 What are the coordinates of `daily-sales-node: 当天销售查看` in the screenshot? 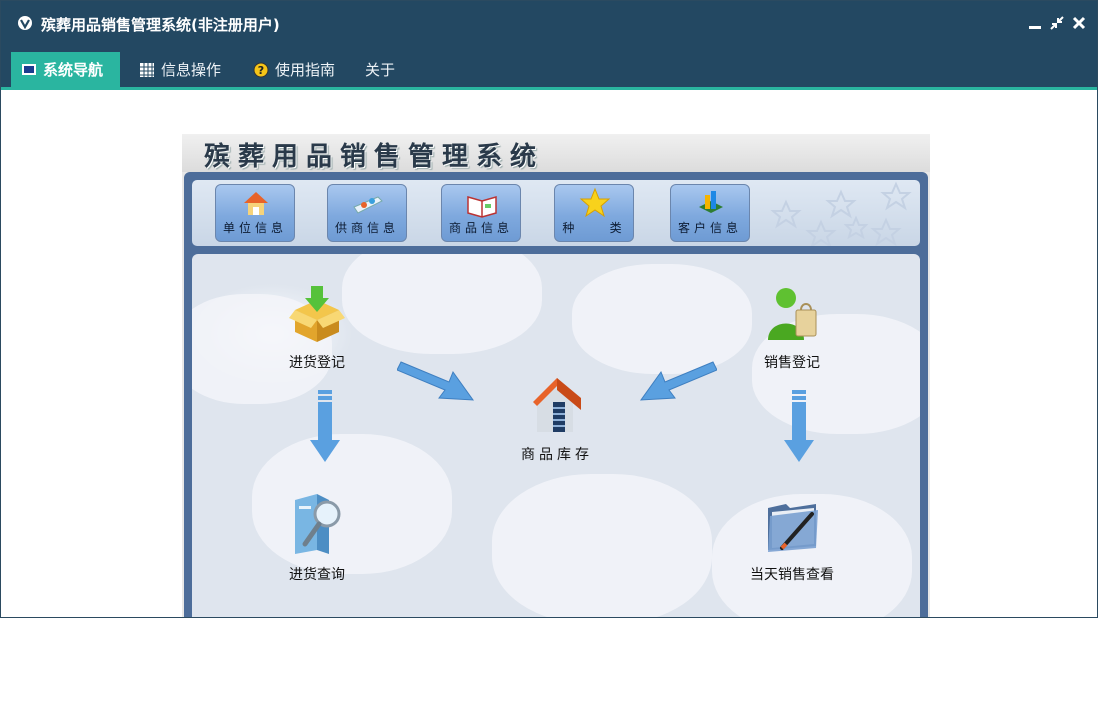 It's located at (792, 538).